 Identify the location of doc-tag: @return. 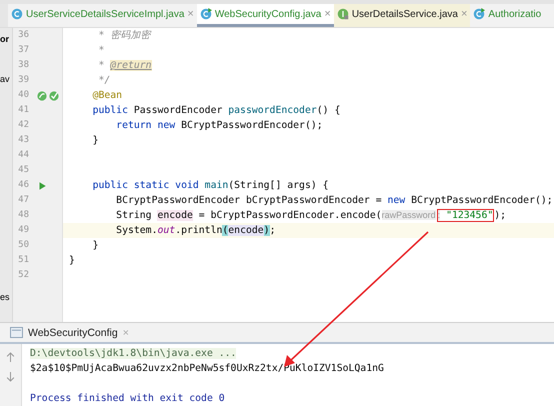
(131, 65).